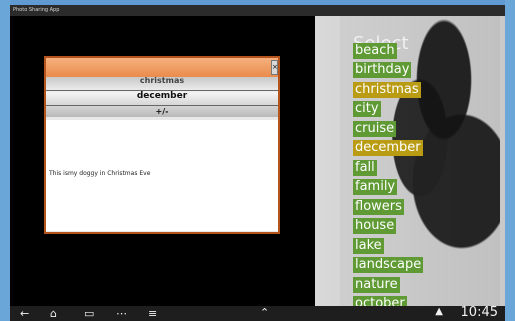 This screenshot has height=321, width=515. I want to click on signal-icon: ▲, so click(439, 311).